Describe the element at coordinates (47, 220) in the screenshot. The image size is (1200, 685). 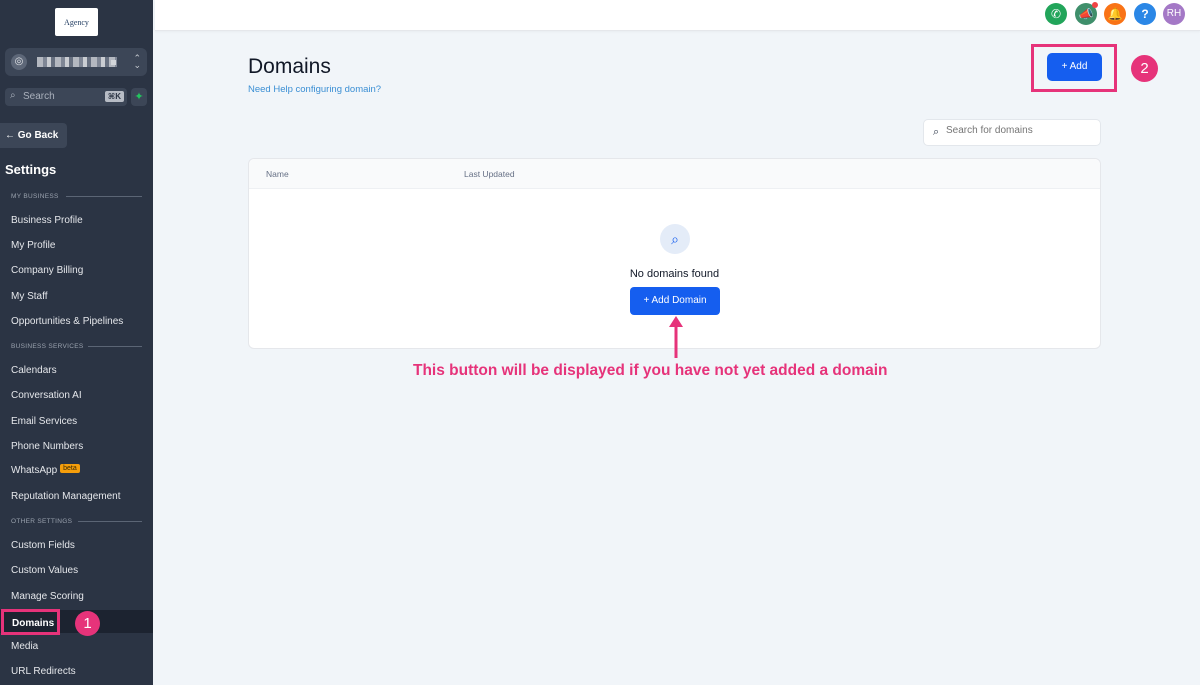
I see `sidebar-item-business-profile: Business Profile` at that location.